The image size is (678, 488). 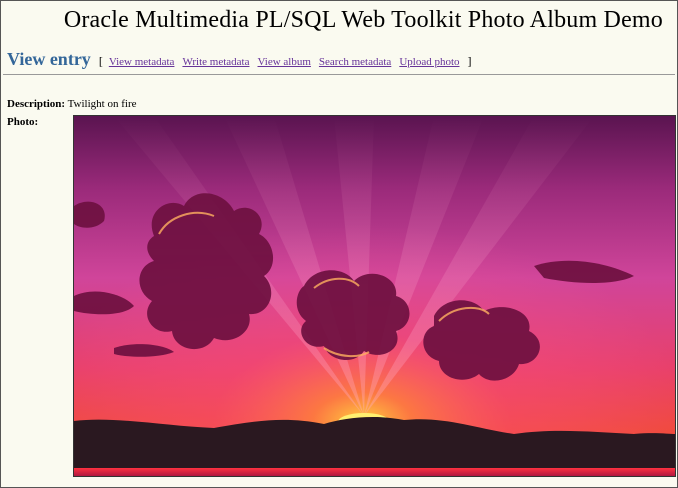 I want to click on page-heading: View entry, so click(x=49, y=59).